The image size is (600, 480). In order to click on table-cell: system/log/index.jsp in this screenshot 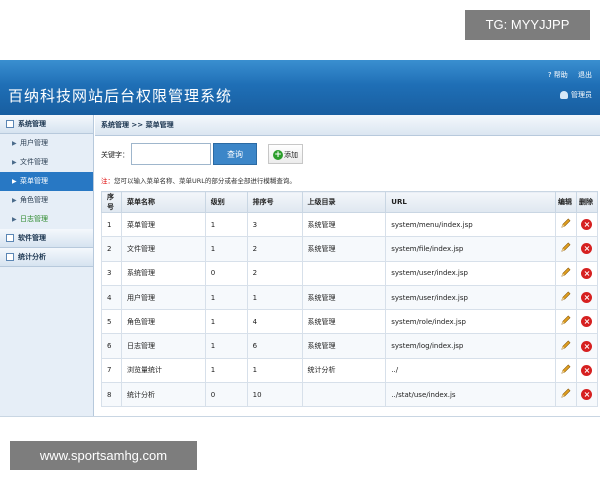, I will do `click(470, 346)`.